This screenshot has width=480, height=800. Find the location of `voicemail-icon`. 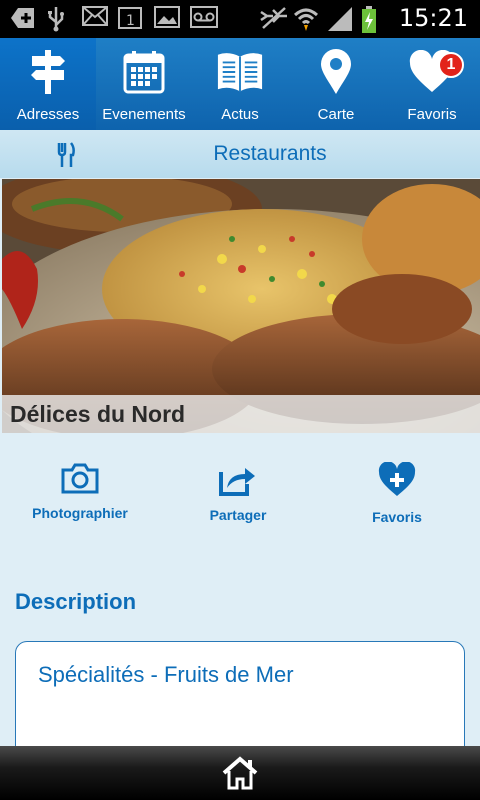

voicemail-icon is located at coordinates (204, 18).